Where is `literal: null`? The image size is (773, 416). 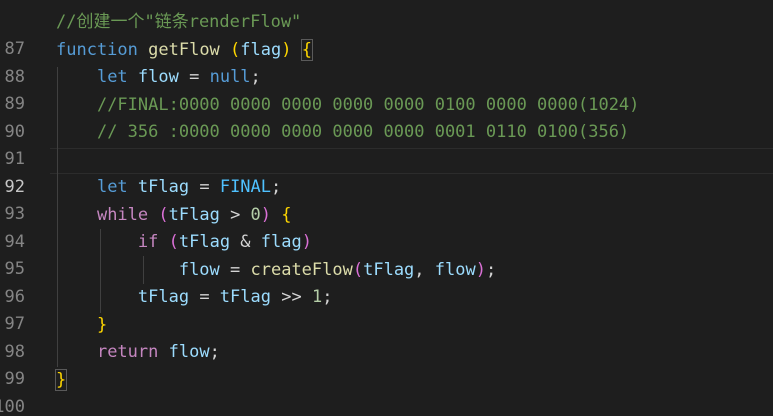 literal: null is located at coordinates (230, 77).